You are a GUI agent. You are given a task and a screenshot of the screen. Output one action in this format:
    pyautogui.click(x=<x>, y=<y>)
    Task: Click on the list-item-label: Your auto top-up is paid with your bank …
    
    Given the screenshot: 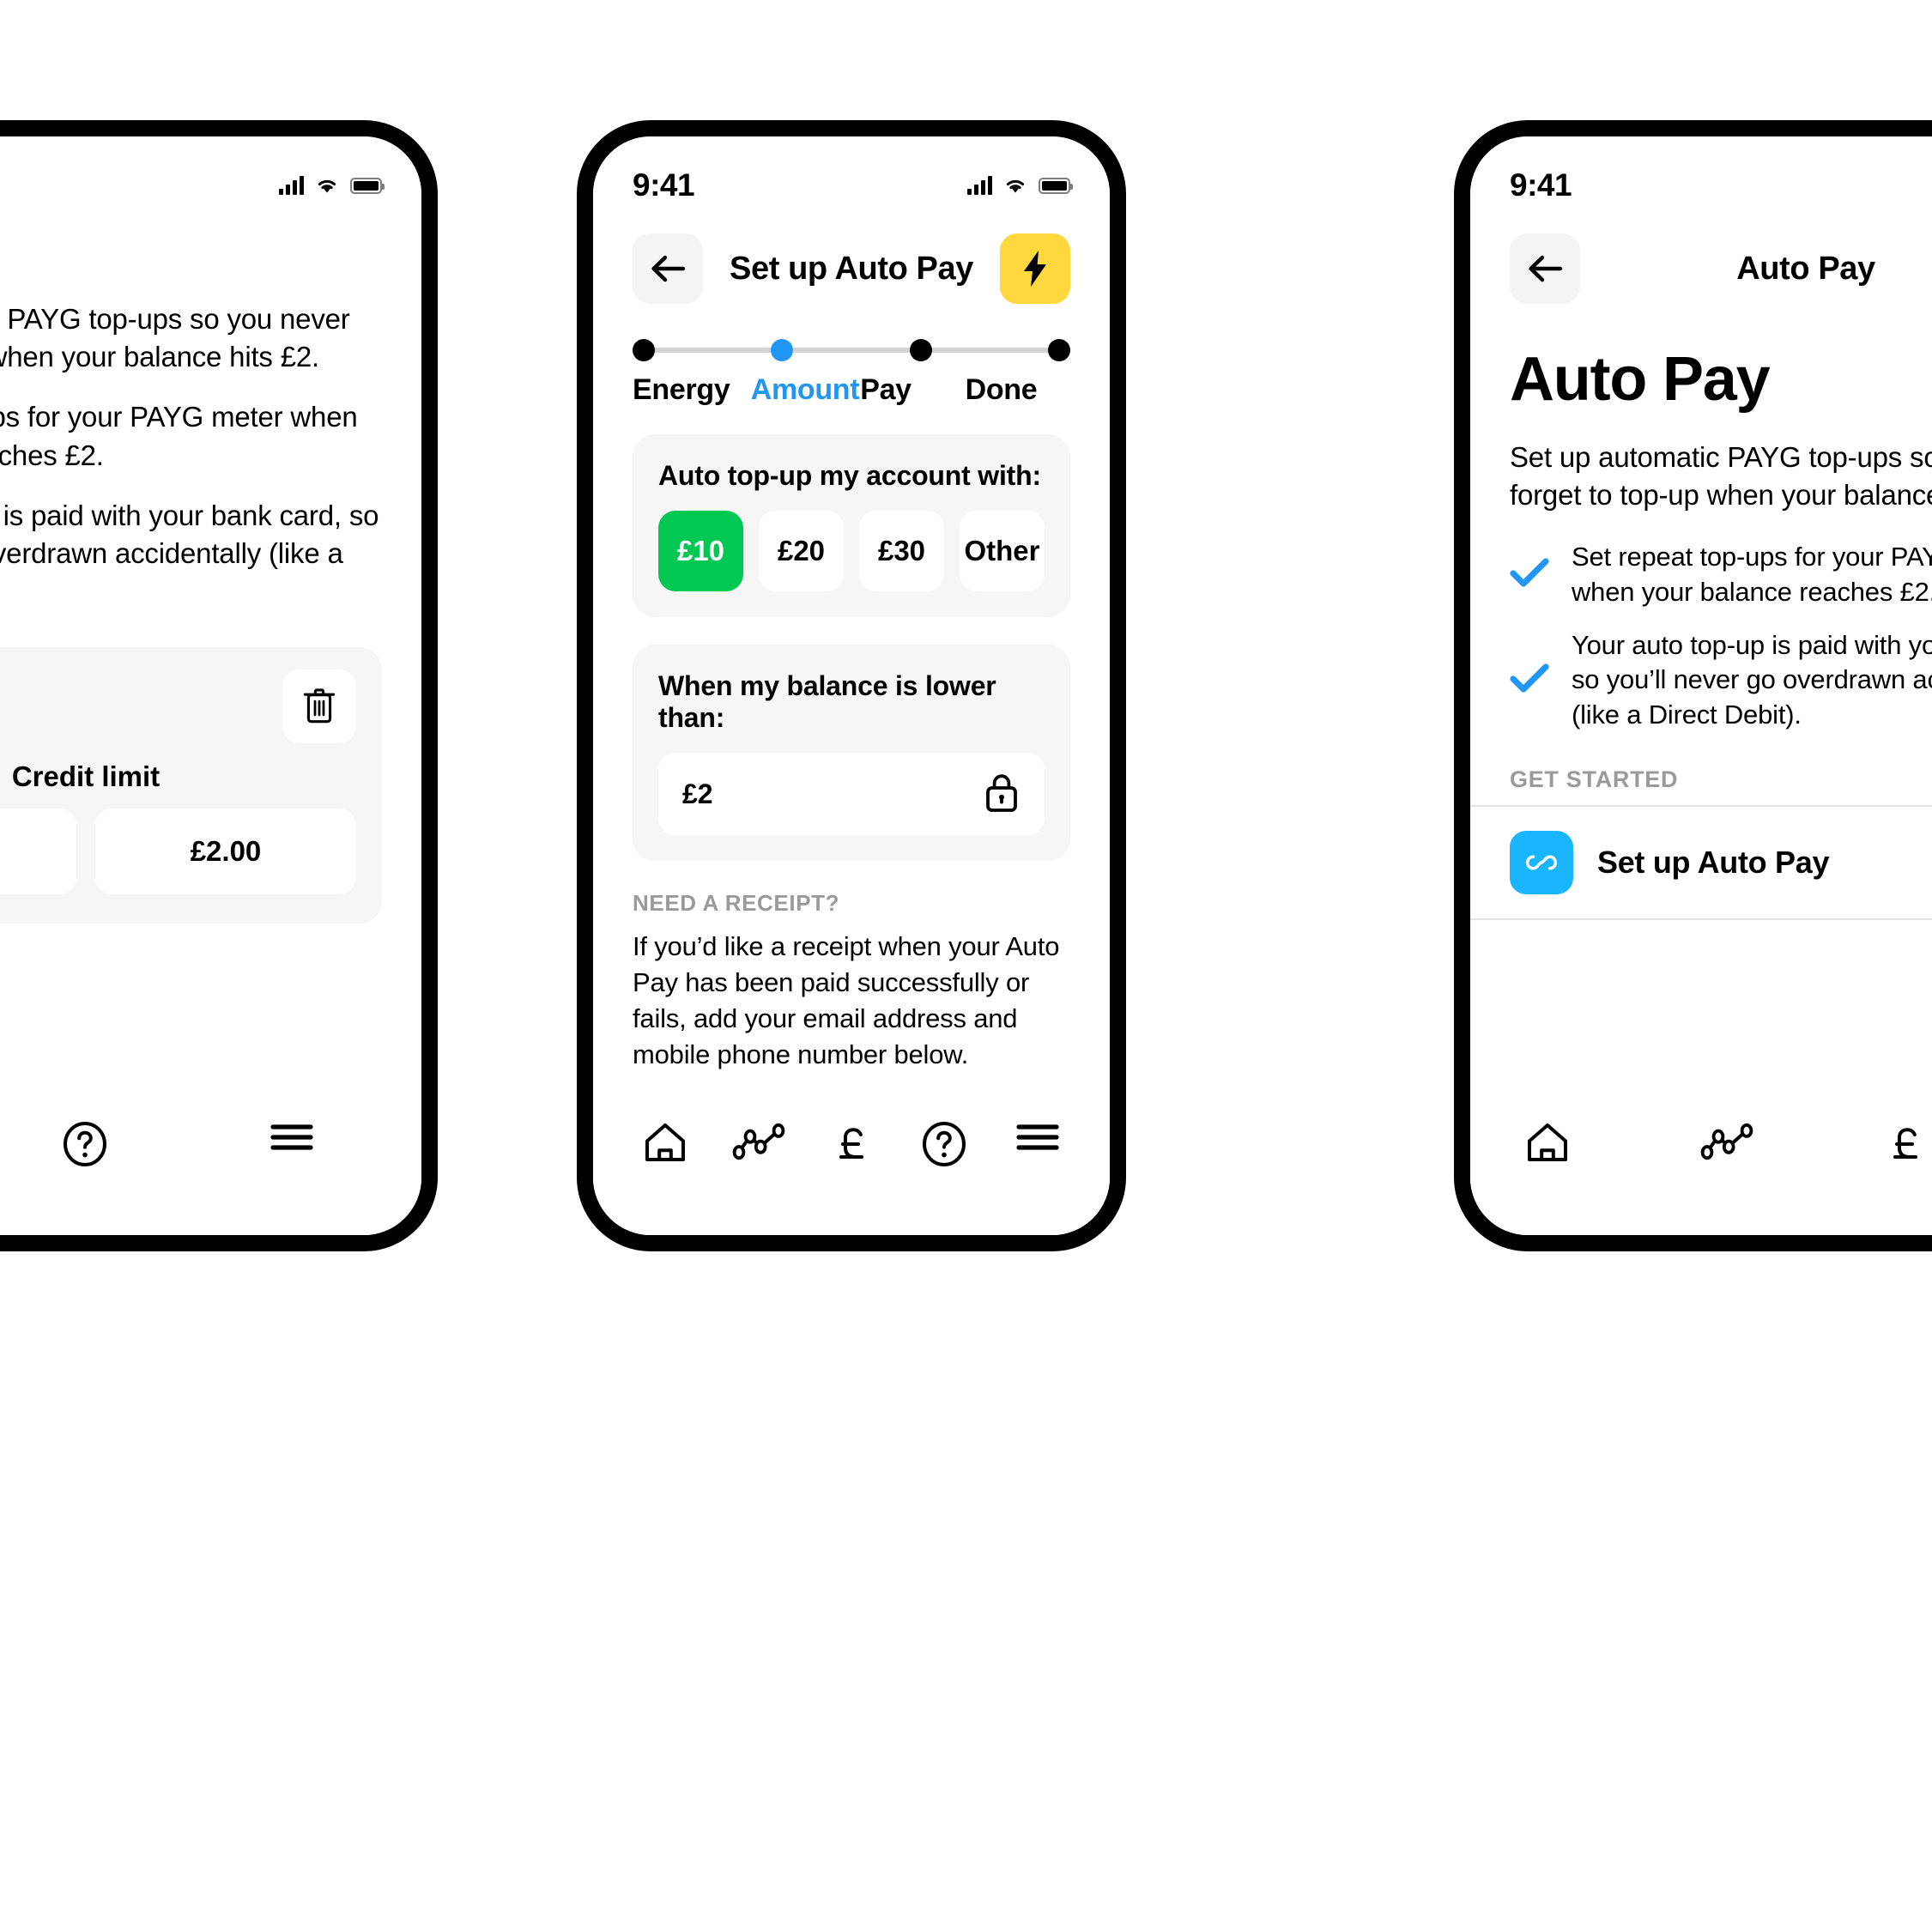 What is the action you would take?
    pyautogui.click(x=1752, y=680)
    